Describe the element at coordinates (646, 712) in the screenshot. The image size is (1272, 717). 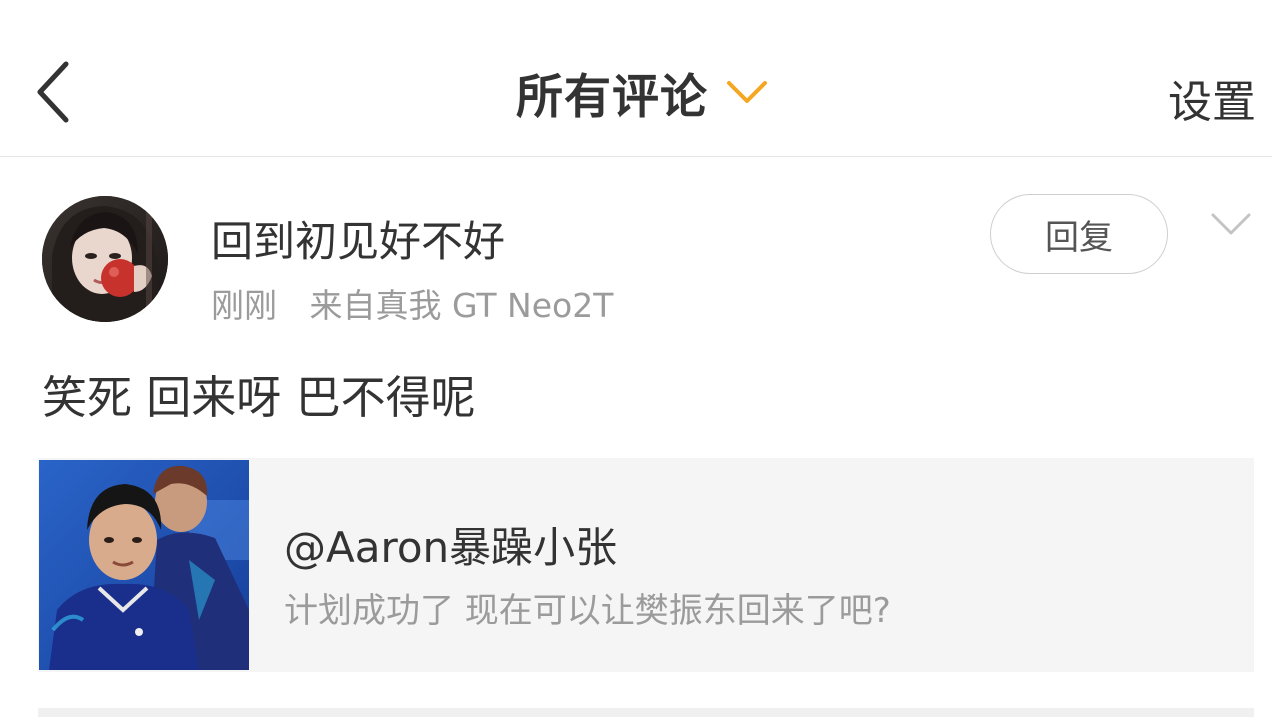
I see `divider` at that location.